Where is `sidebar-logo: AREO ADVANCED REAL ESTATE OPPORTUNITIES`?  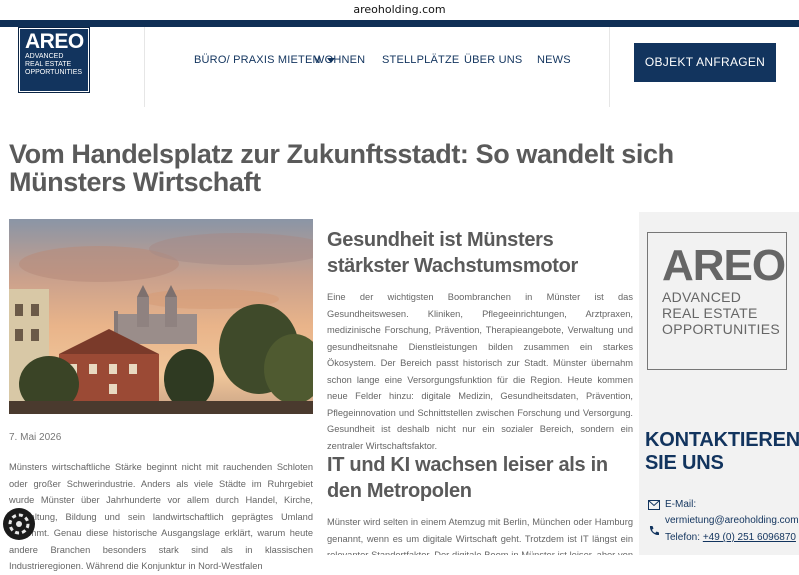
sidebar-logo: AREO ADVANCED REAL ESTATE OPPORTUNITIES is located at coordinates (717, 301).